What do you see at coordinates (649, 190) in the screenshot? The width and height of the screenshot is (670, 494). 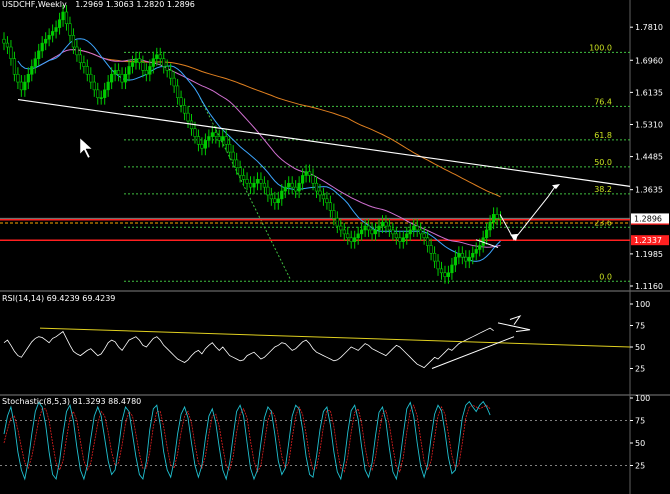 I see `price-tick-label: 1.3635` at bounding box center [649, 190].